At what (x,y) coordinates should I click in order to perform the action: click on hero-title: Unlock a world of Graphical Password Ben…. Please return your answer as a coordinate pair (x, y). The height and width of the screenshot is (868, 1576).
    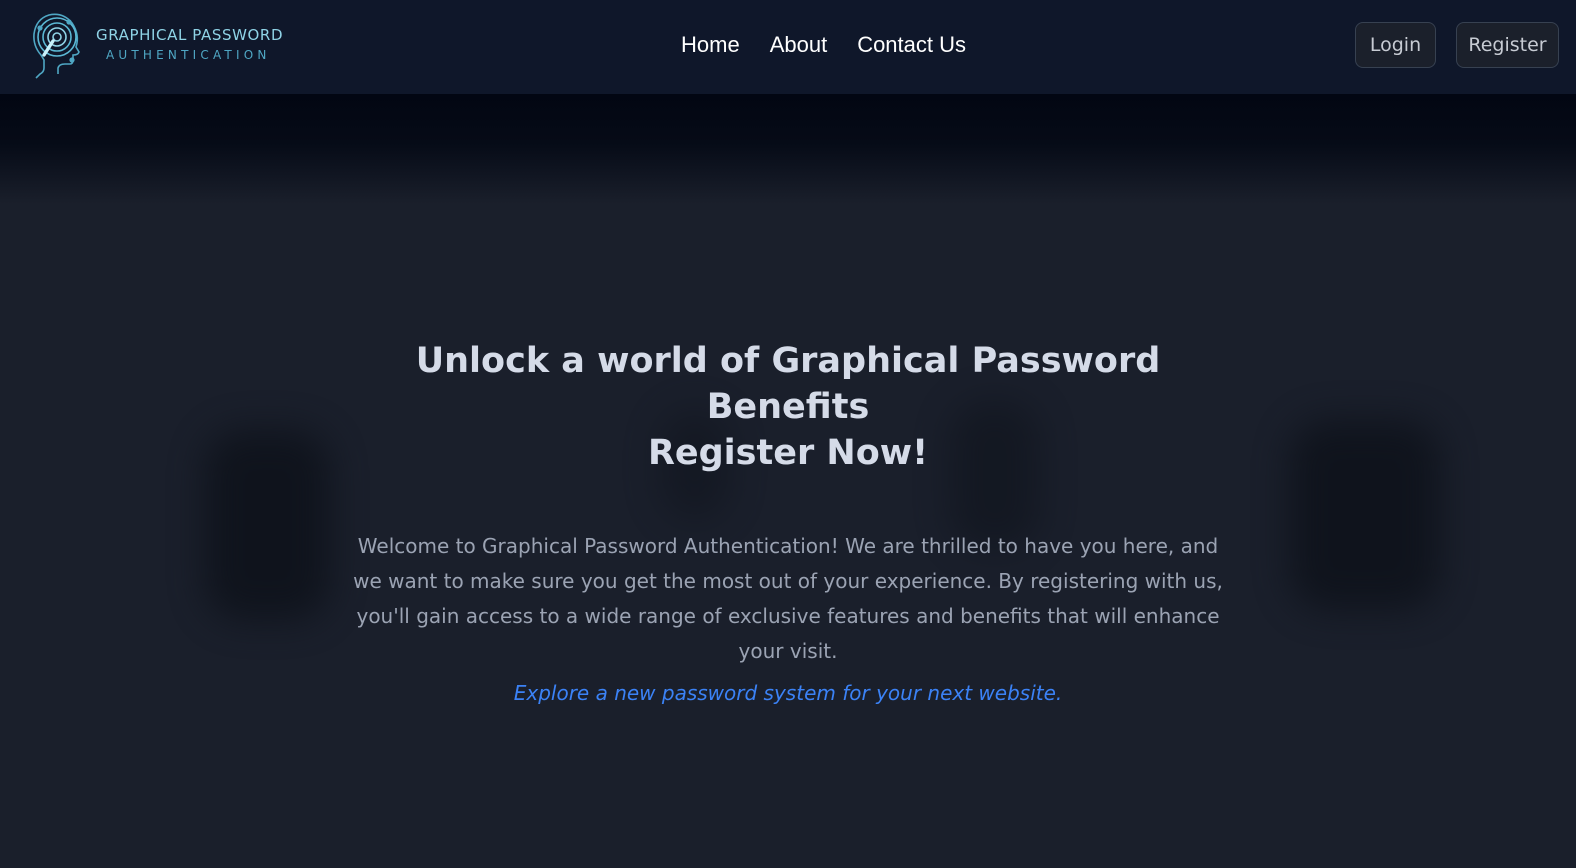
    Looking at the image, I should click on (788, 407).